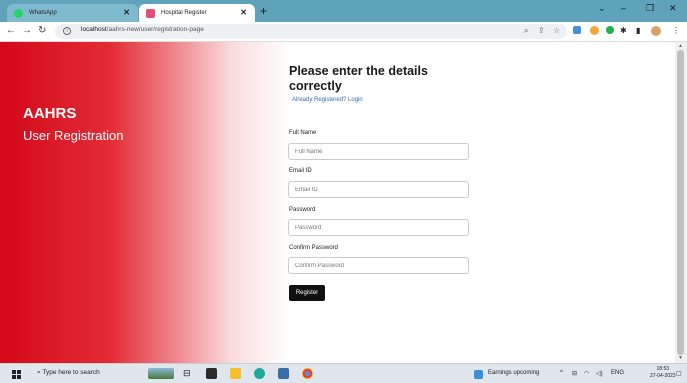  Describe the element at coordinates (680, 46) in the screenshot. I see `scroll-up-icon: ▲` at that location.